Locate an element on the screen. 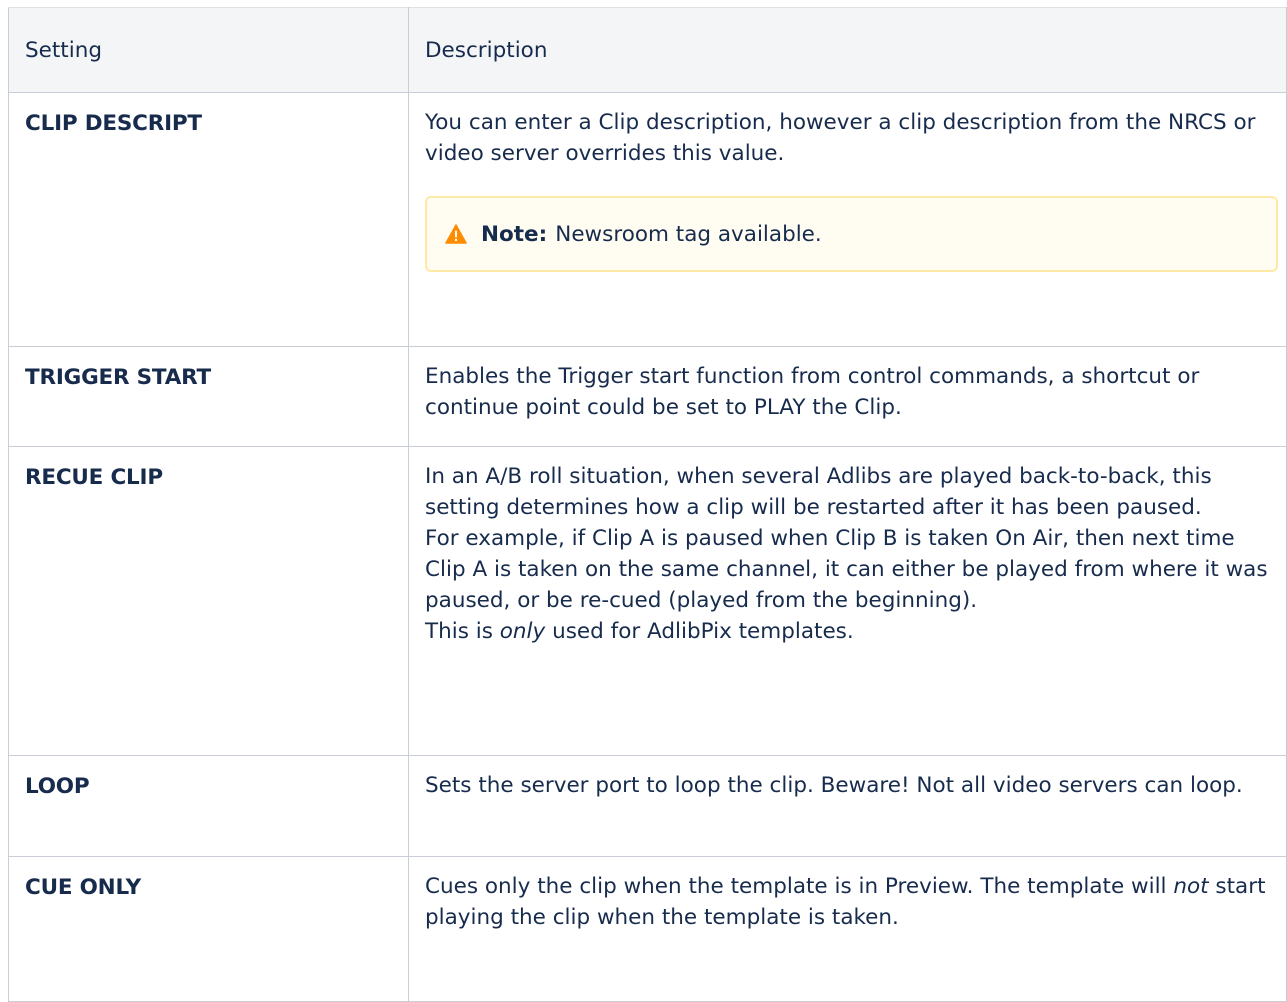  note-panel: Note: Newsroom tag available. is located at coordinates (851, 234).